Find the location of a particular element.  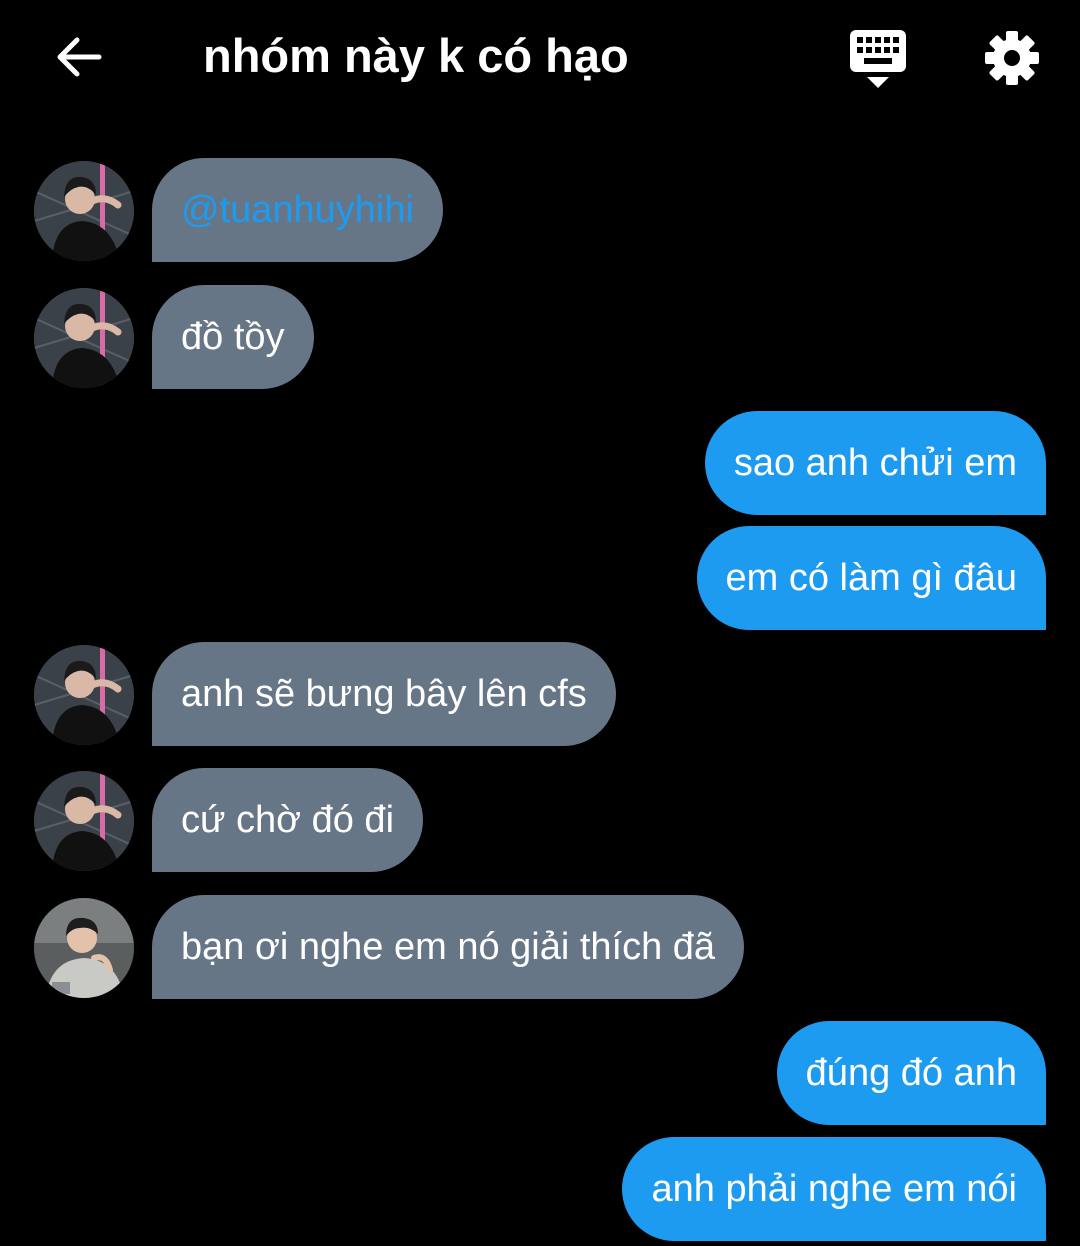

incoming-message-bubble: anh sẽ bưng bây lên cfs is located at coordinates (384, 694).